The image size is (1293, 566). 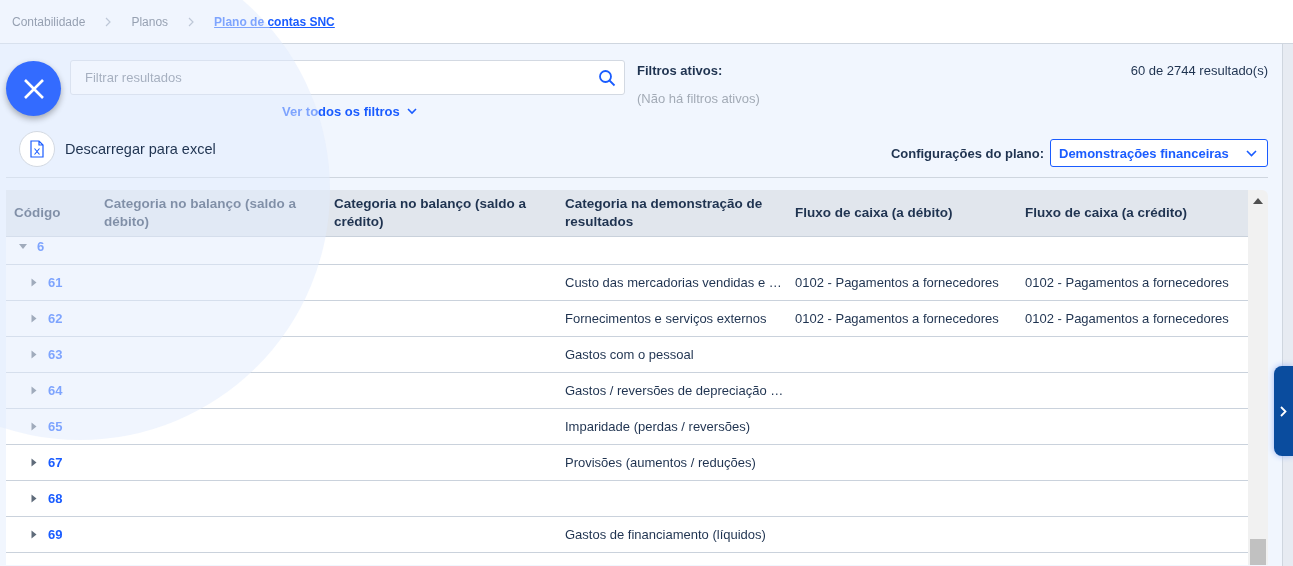 What do you see at coordinates (140, 149) in the screenshot?
I see `action-label: Descarregar para excel` at bounding box center [140, 149].